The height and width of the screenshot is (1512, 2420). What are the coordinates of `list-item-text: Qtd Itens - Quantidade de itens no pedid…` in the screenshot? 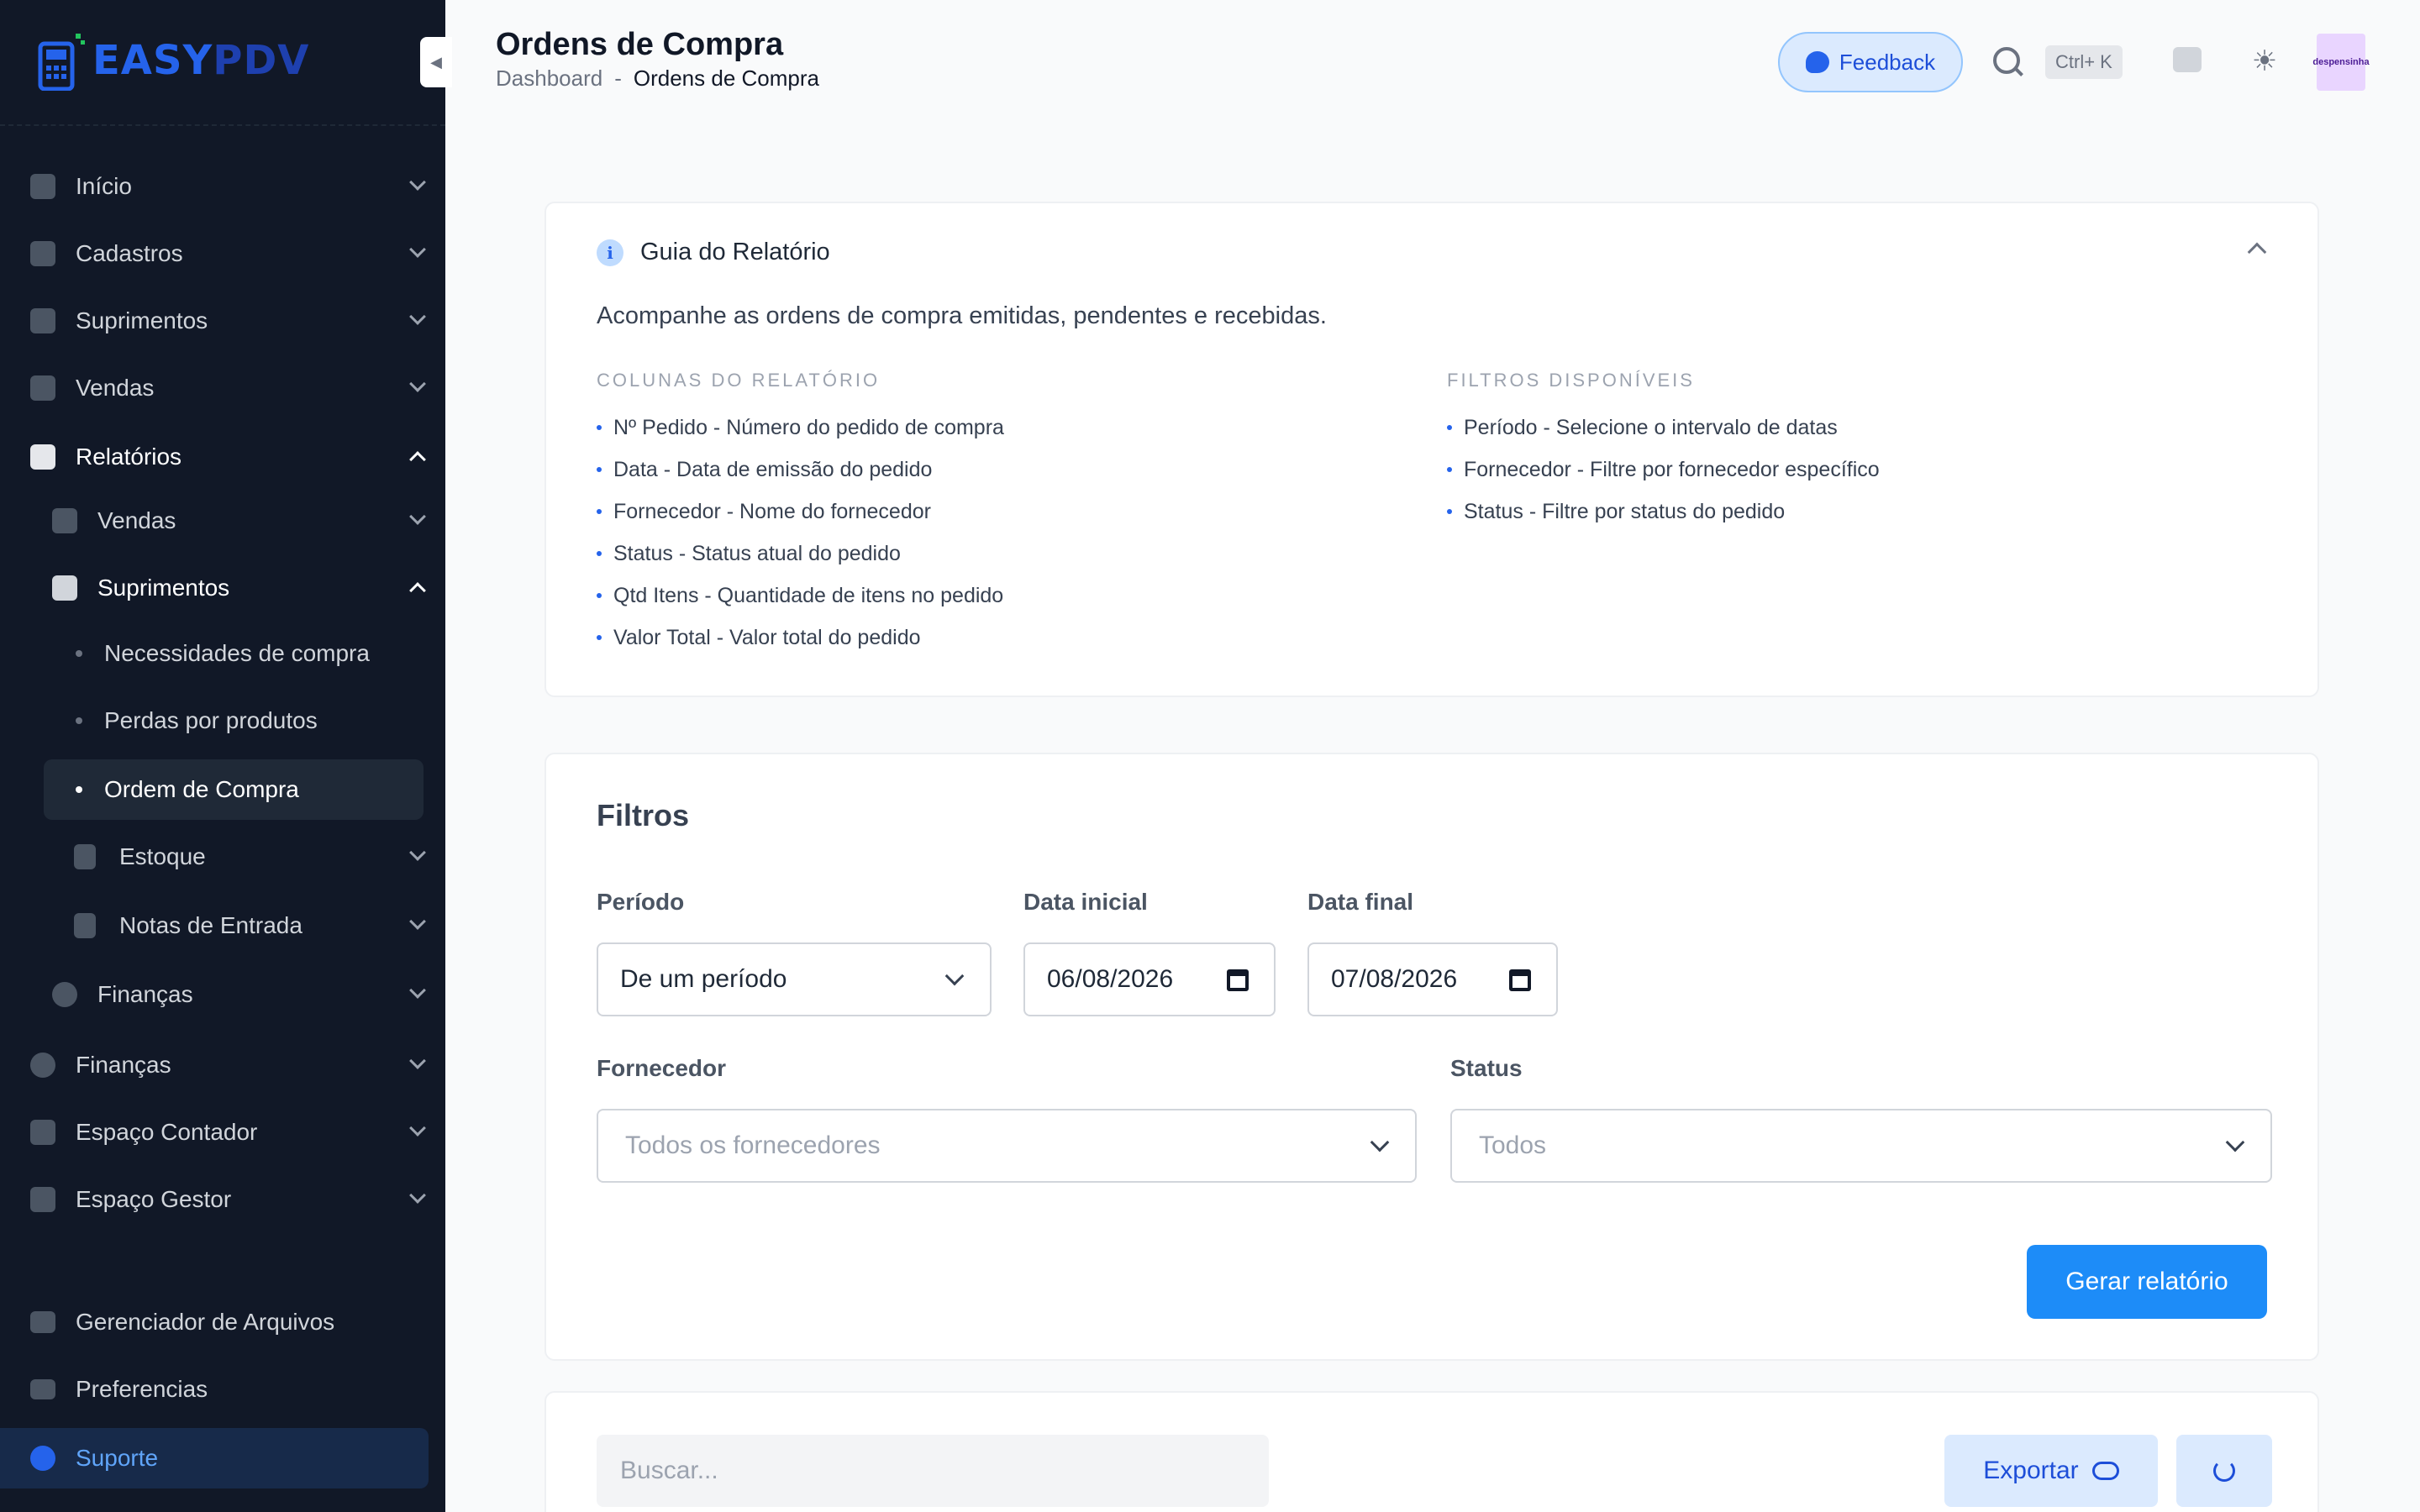 It's located at (809, 595).